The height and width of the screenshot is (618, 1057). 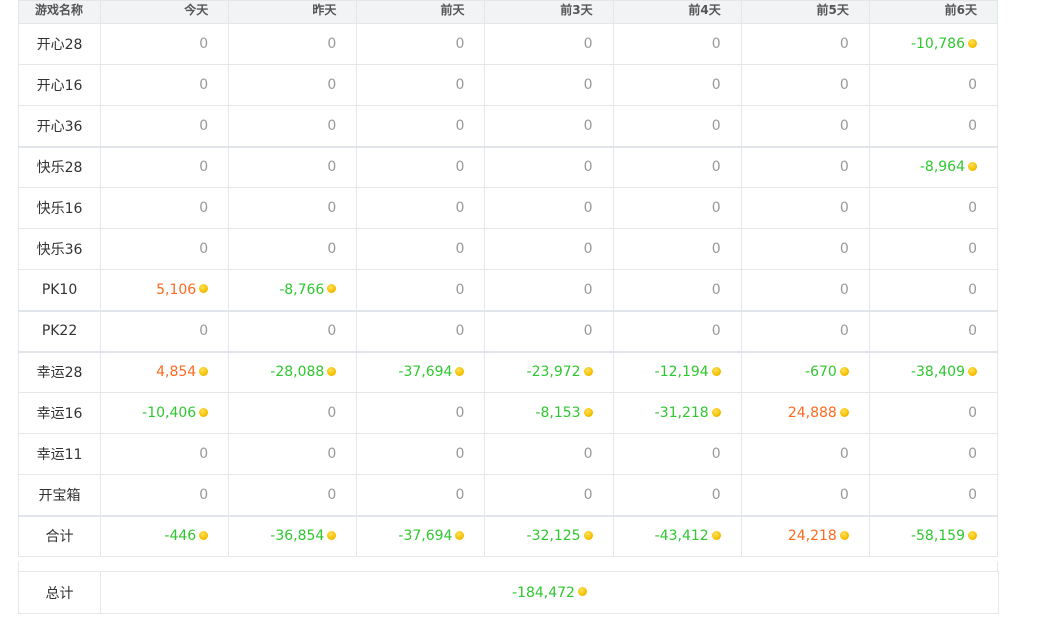 What do you see at coordinates (937, 44) in the screenshot?
I see `value-text: -10,786` at bounding box center [937, 44].